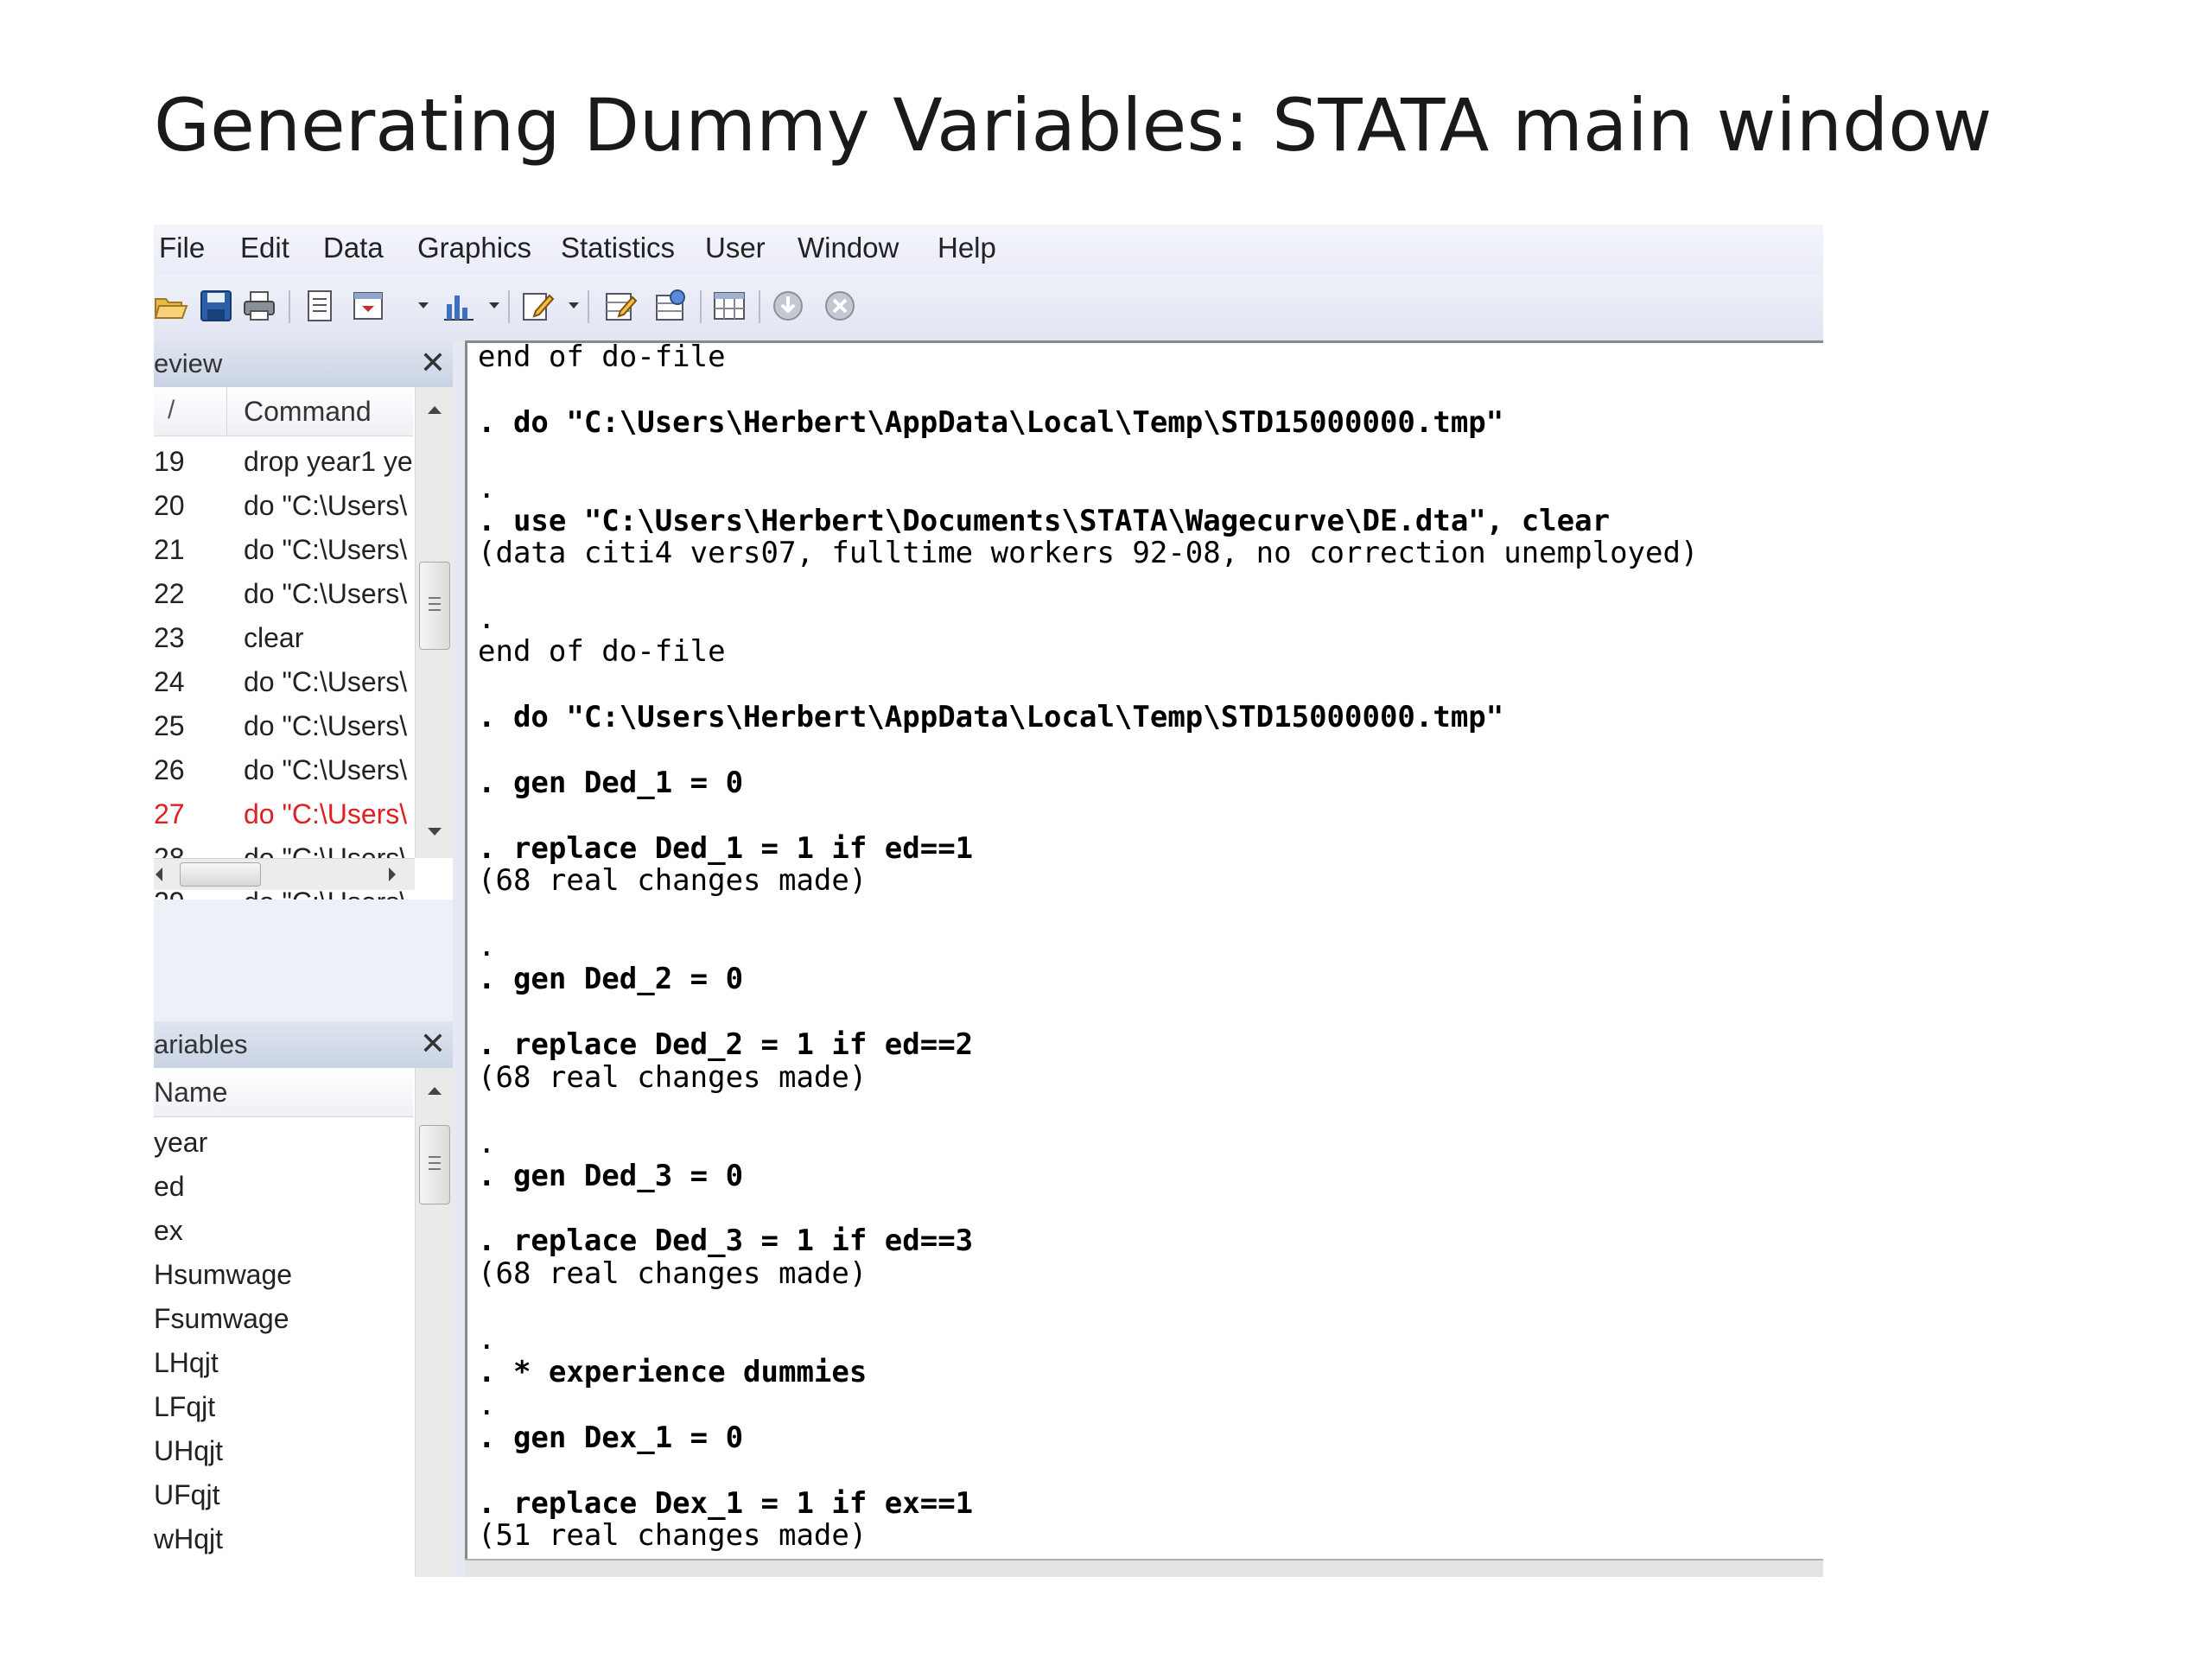 The width and height of the screenshot is (2212, 1659). What do you see at coordinates (353, 248) in the screenshot?
I see `menu-data: Data` at bounding box center [353, 248].